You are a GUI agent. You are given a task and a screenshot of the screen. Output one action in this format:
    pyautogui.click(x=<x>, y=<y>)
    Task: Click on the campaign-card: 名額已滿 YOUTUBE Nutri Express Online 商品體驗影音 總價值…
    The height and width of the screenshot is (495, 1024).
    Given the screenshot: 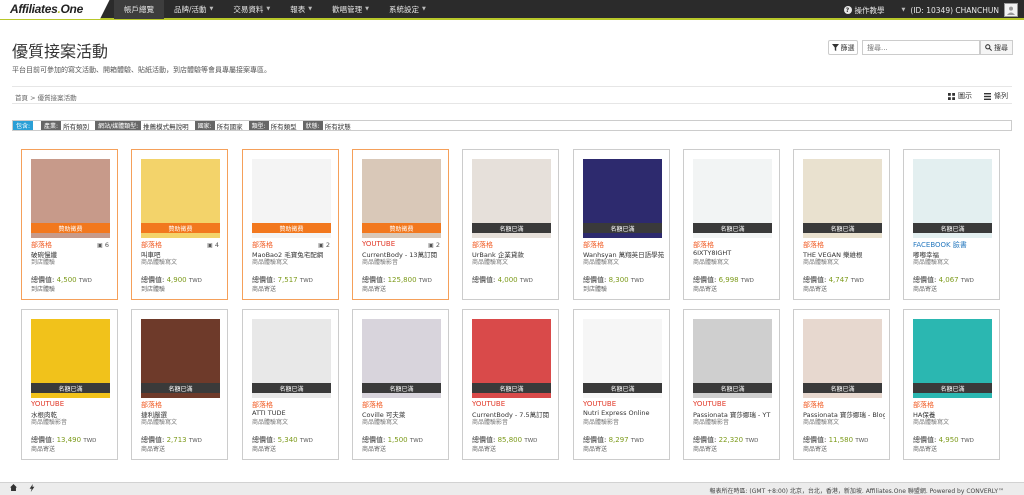 What is the action you would take?
    pyautogui.click(x=621, y=384)
    